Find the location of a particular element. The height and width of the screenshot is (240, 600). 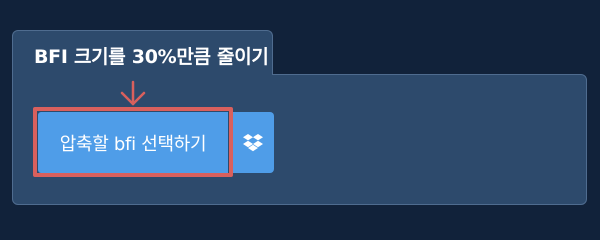

dropbox-icon is located at coordinates (253, 142).